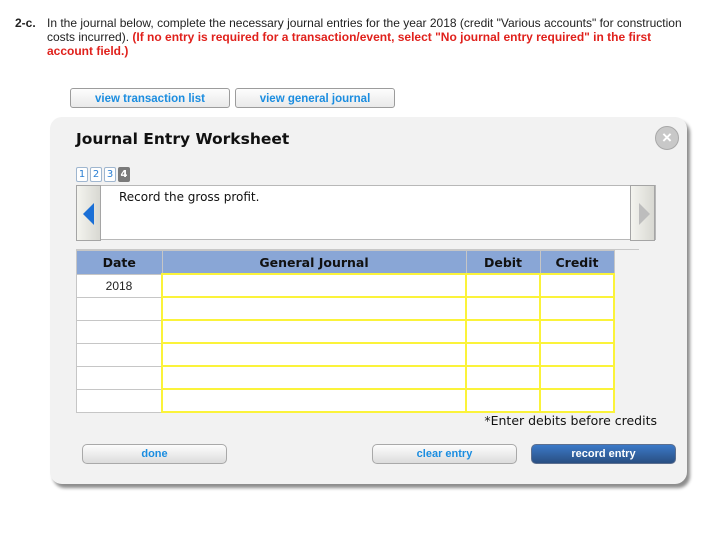 The height and width of the screenshot is (538, 728). I want to click on page-tab-1: 1, so click(82, 174).